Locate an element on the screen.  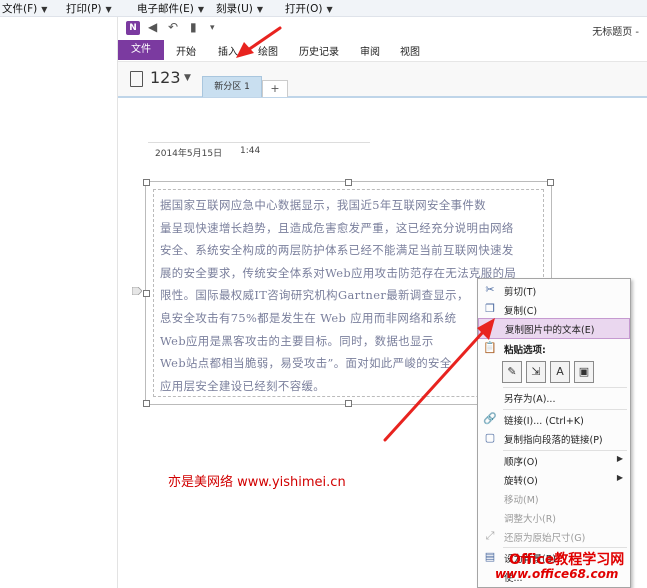
menu-email: 电子邮件(E) ▼ is located at coordinates (170, 8).